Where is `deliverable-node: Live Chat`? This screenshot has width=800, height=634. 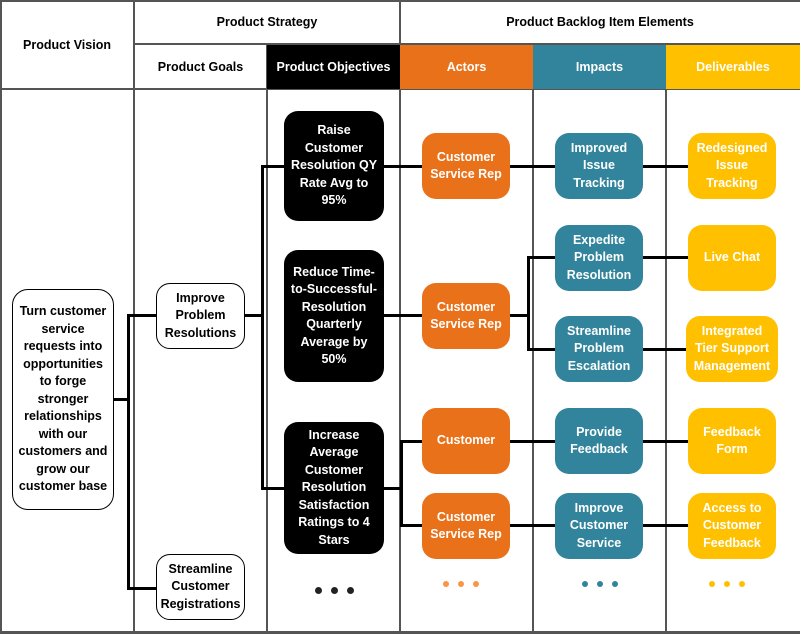 deliverable-node: Live Chat is located at coordinates (732, 258).